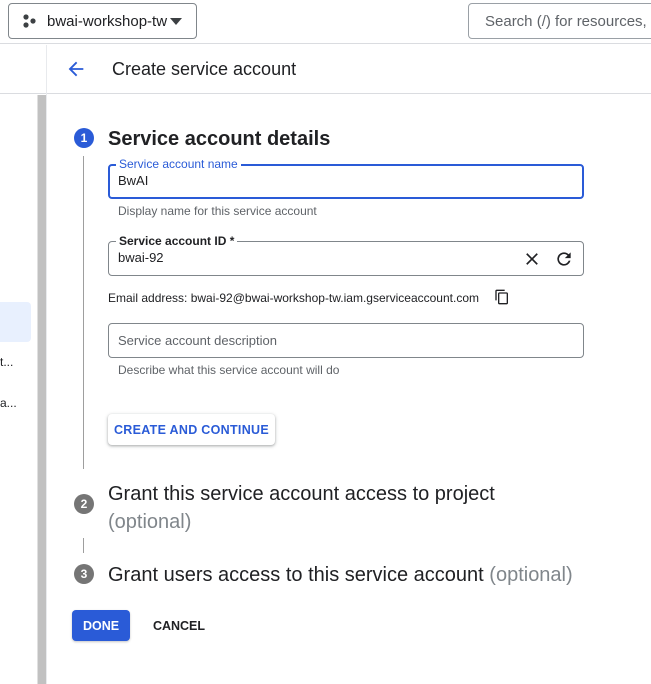 The image size is (651, 684). What do you see at coordinates (318, 340) in the screenshot?
I see `service-account-description-input` at bounding box center [318, 340].